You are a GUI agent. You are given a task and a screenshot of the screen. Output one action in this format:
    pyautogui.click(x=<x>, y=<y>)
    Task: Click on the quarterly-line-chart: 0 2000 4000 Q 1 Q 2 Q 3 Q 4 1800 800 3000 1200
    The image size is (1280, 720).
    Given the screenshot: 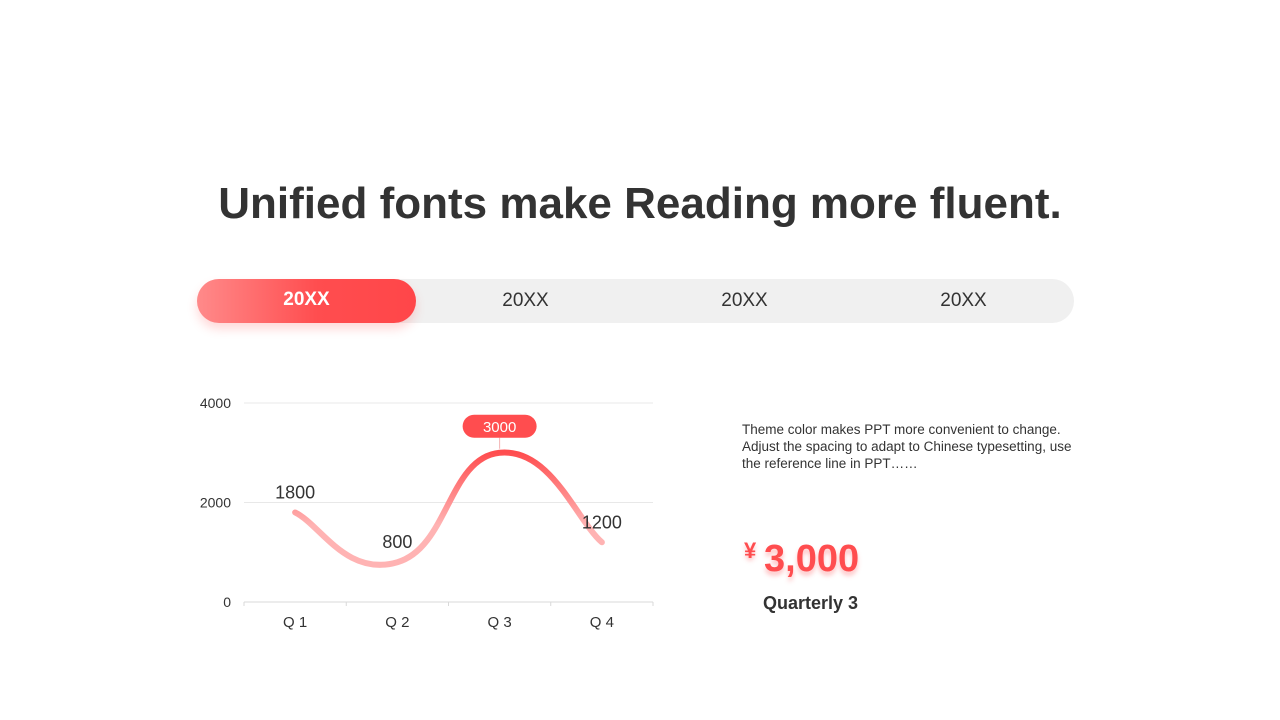 What is the action you would take?
    pyautogui.click(x=425, y=515)
    